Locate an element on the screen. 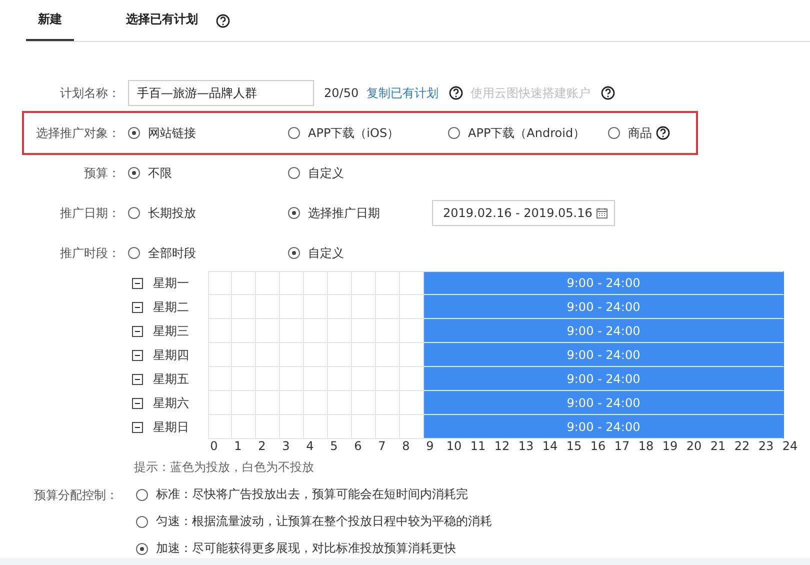  radio-option: 商品 is located at coordinates (630, 133).